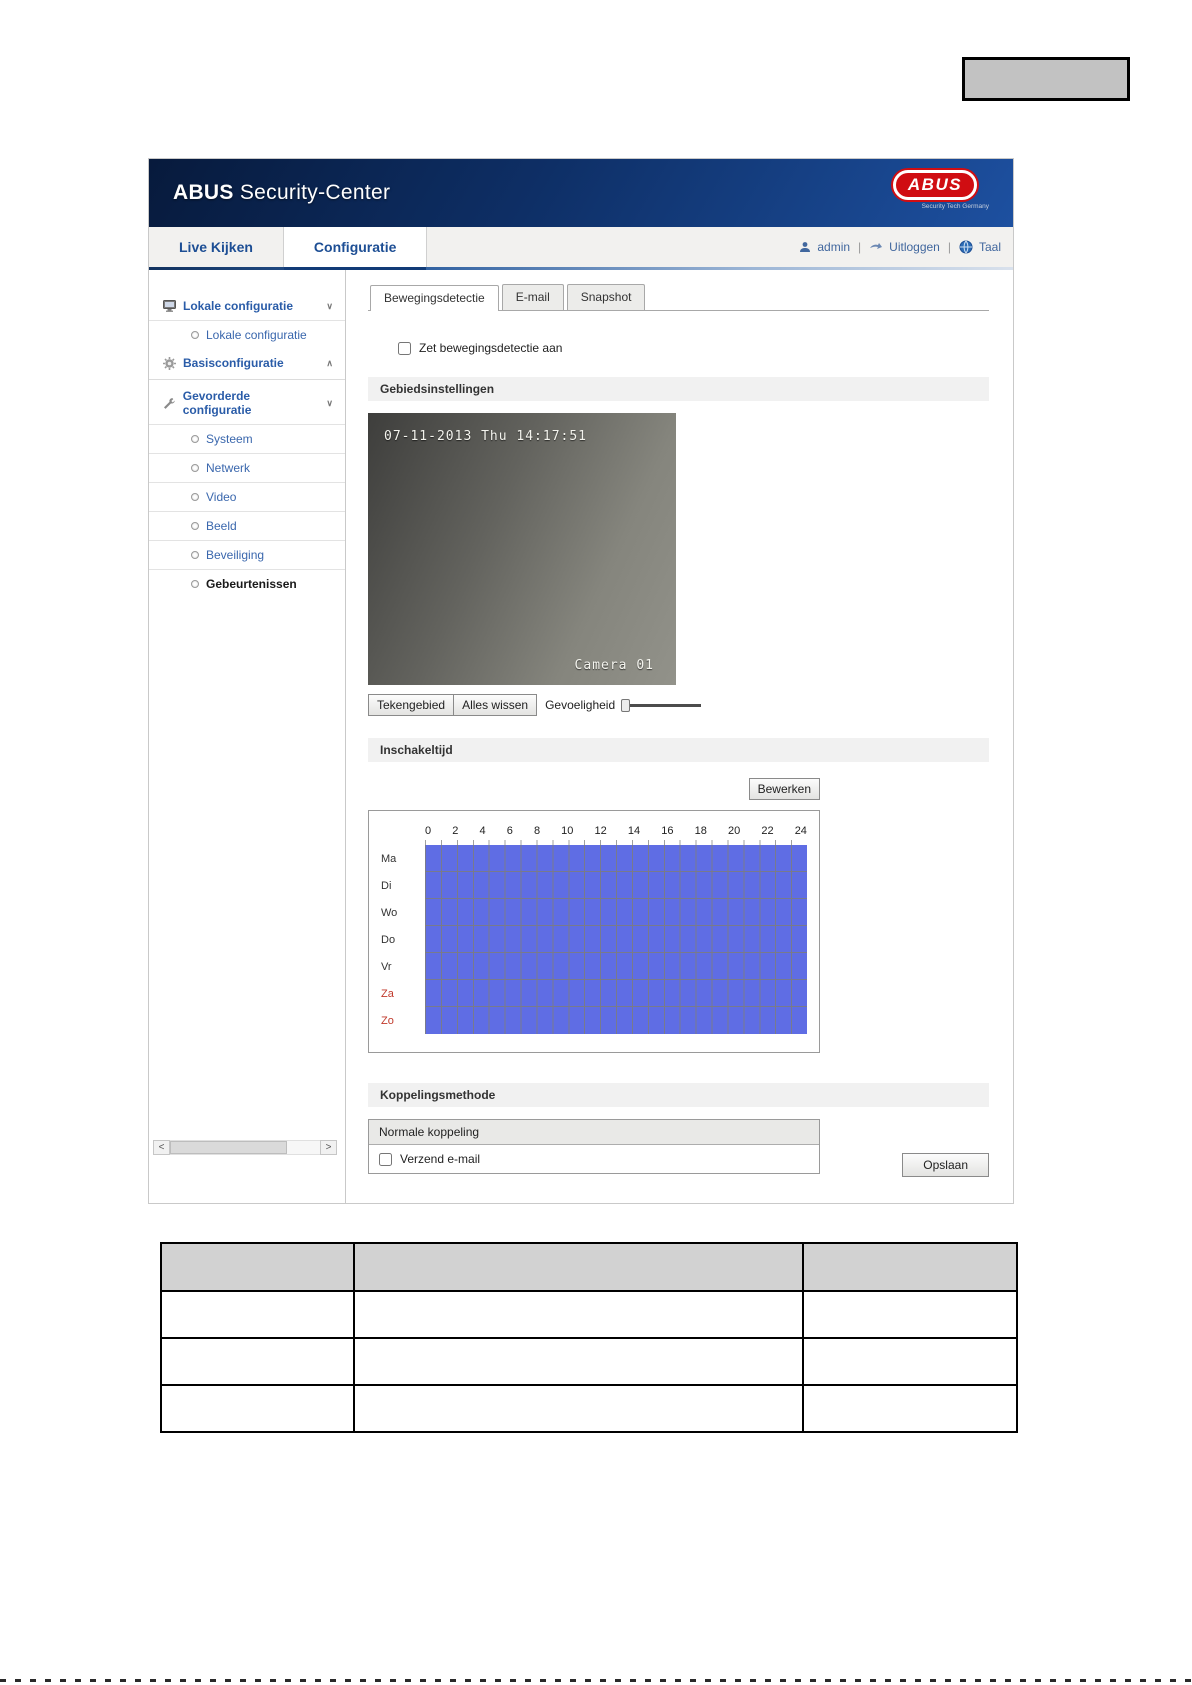  What do you see at coordinates (216, 247) in the screenshot?
I see `nav-tab-live-view: Live Kijken` at bounding box center [216, 247].